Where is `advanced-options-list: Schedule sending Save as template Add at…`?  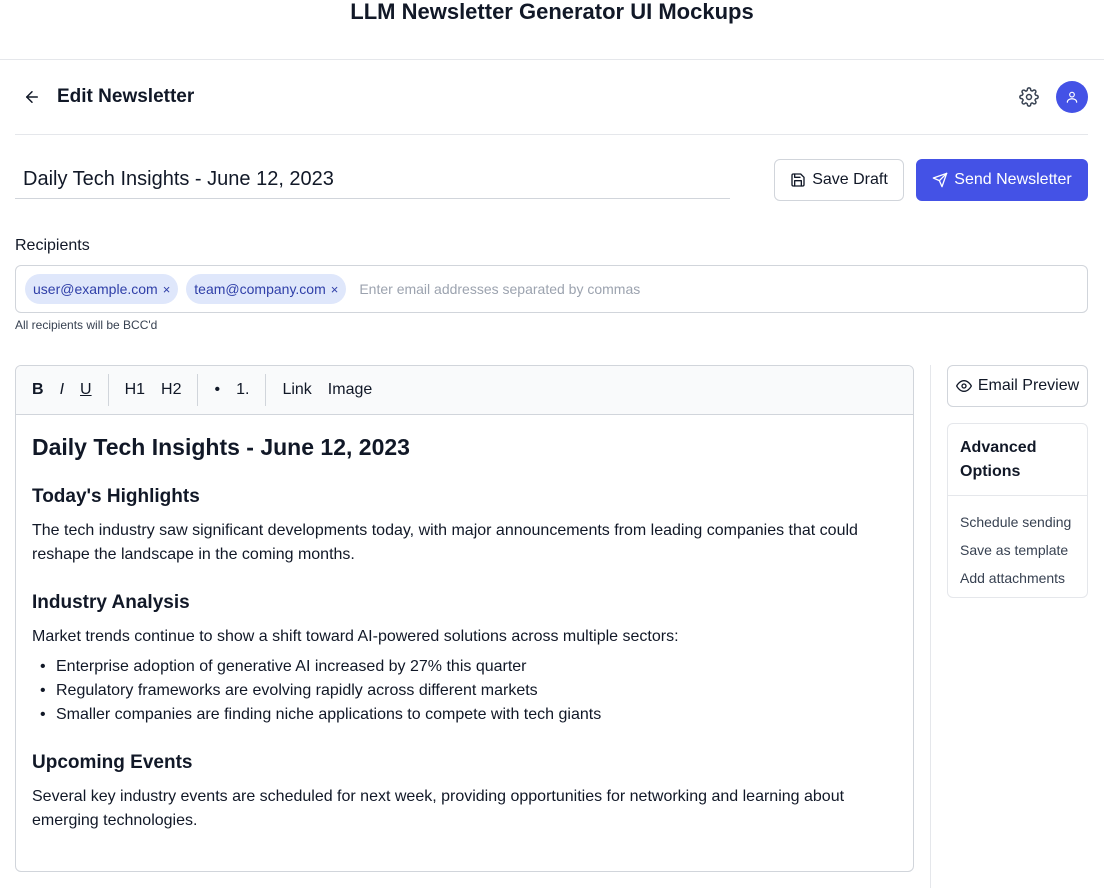
advanced-options-list: Schedule sending Save as template Add at… is located at coordinates (1017, 550).